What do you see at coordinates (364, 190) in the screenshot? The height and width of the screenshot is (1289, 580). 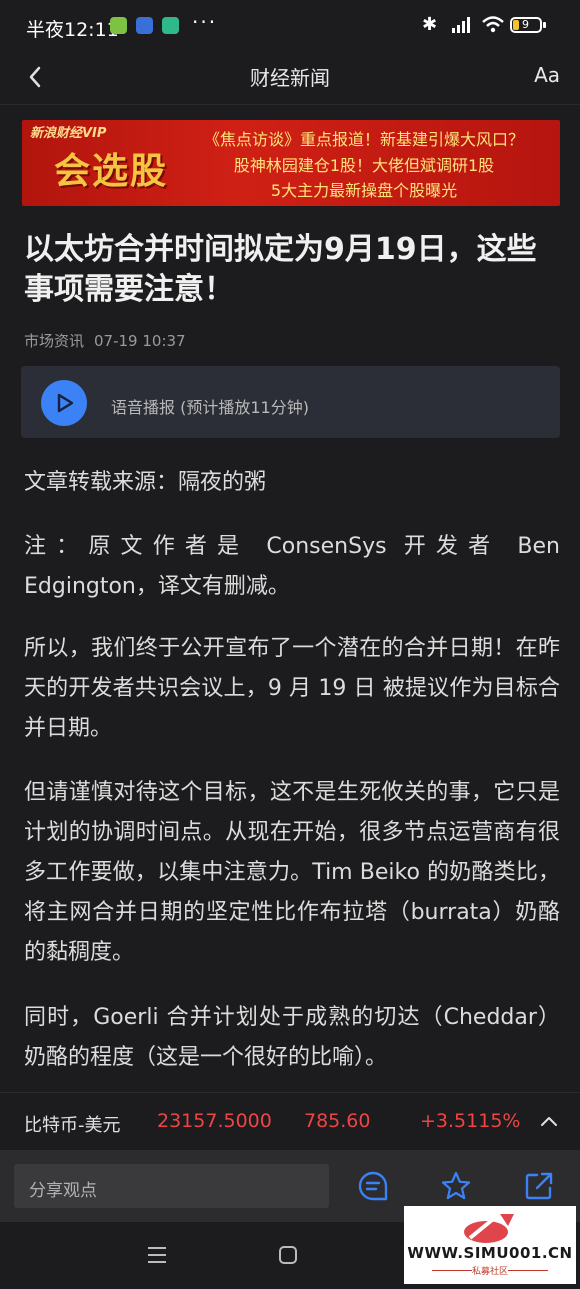 I see `banner-line-3: 5大主力最新操盘个股曝光` at bounding box center [364, 190].